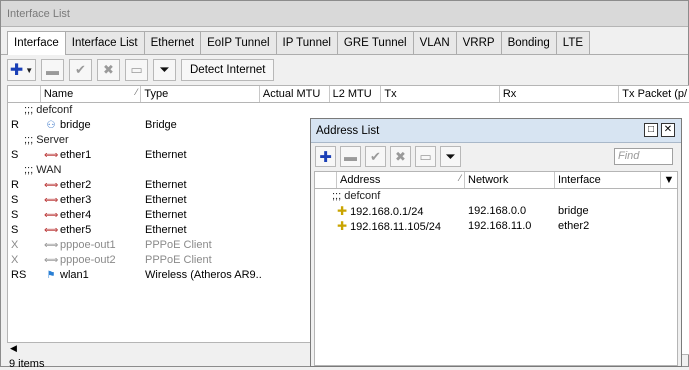 The height and width of the screenshot is (370, 689). What do you see at coordinates (51, 275) in the screenshot?
I see `wireless-icon: ⚑` at bounding box center [51, 275].